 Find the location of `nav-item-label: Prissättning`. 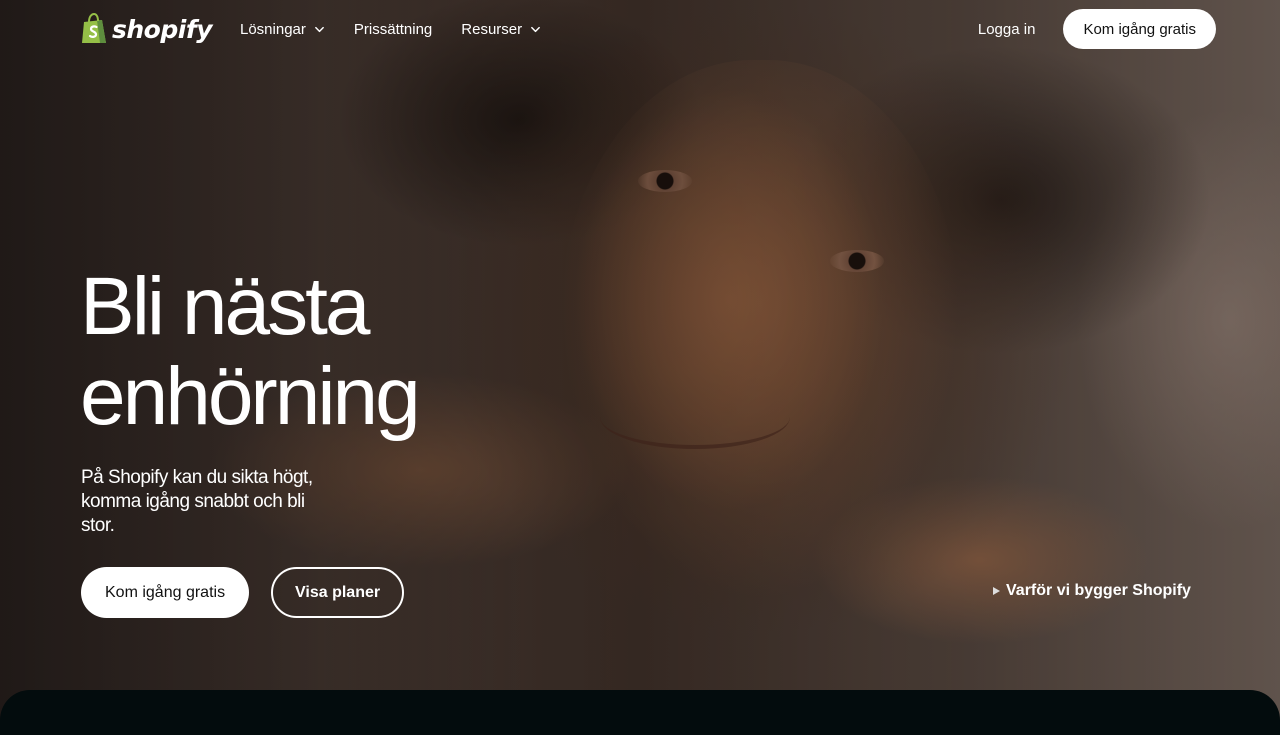

nav-item-label: Prissättning is located at coordinates (393, 29).